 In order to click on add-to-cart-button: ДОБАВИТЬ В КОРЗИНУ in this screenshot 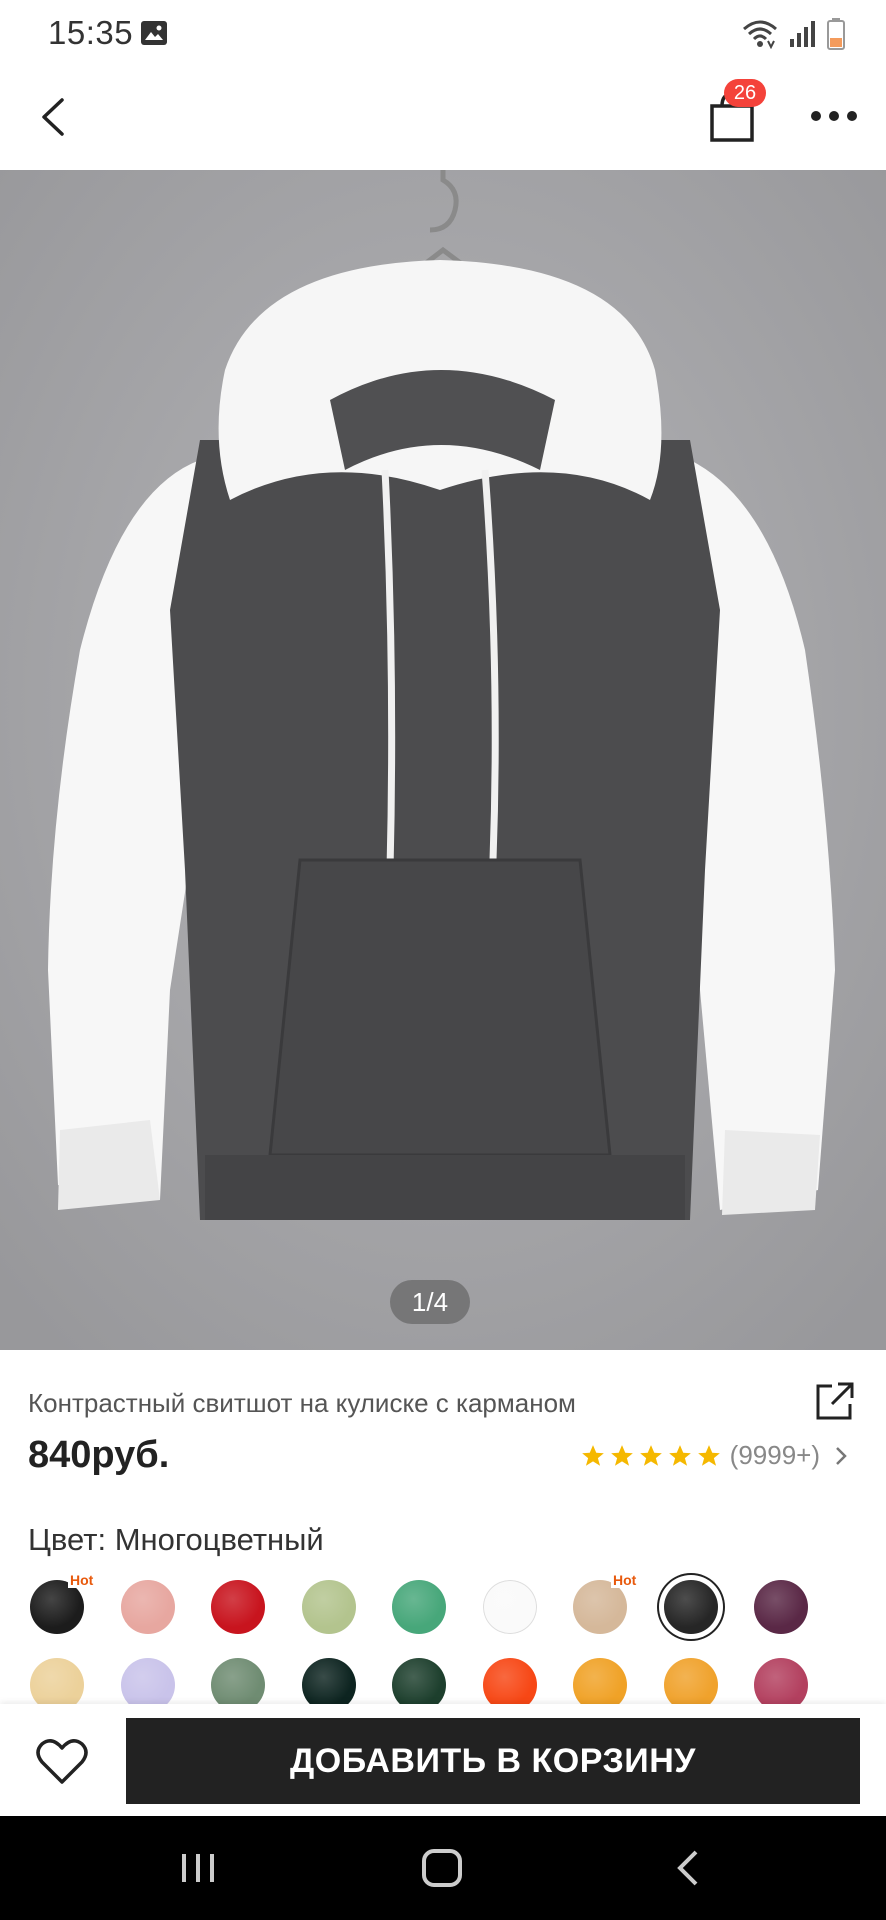, I will do `click(493, 1761)`.